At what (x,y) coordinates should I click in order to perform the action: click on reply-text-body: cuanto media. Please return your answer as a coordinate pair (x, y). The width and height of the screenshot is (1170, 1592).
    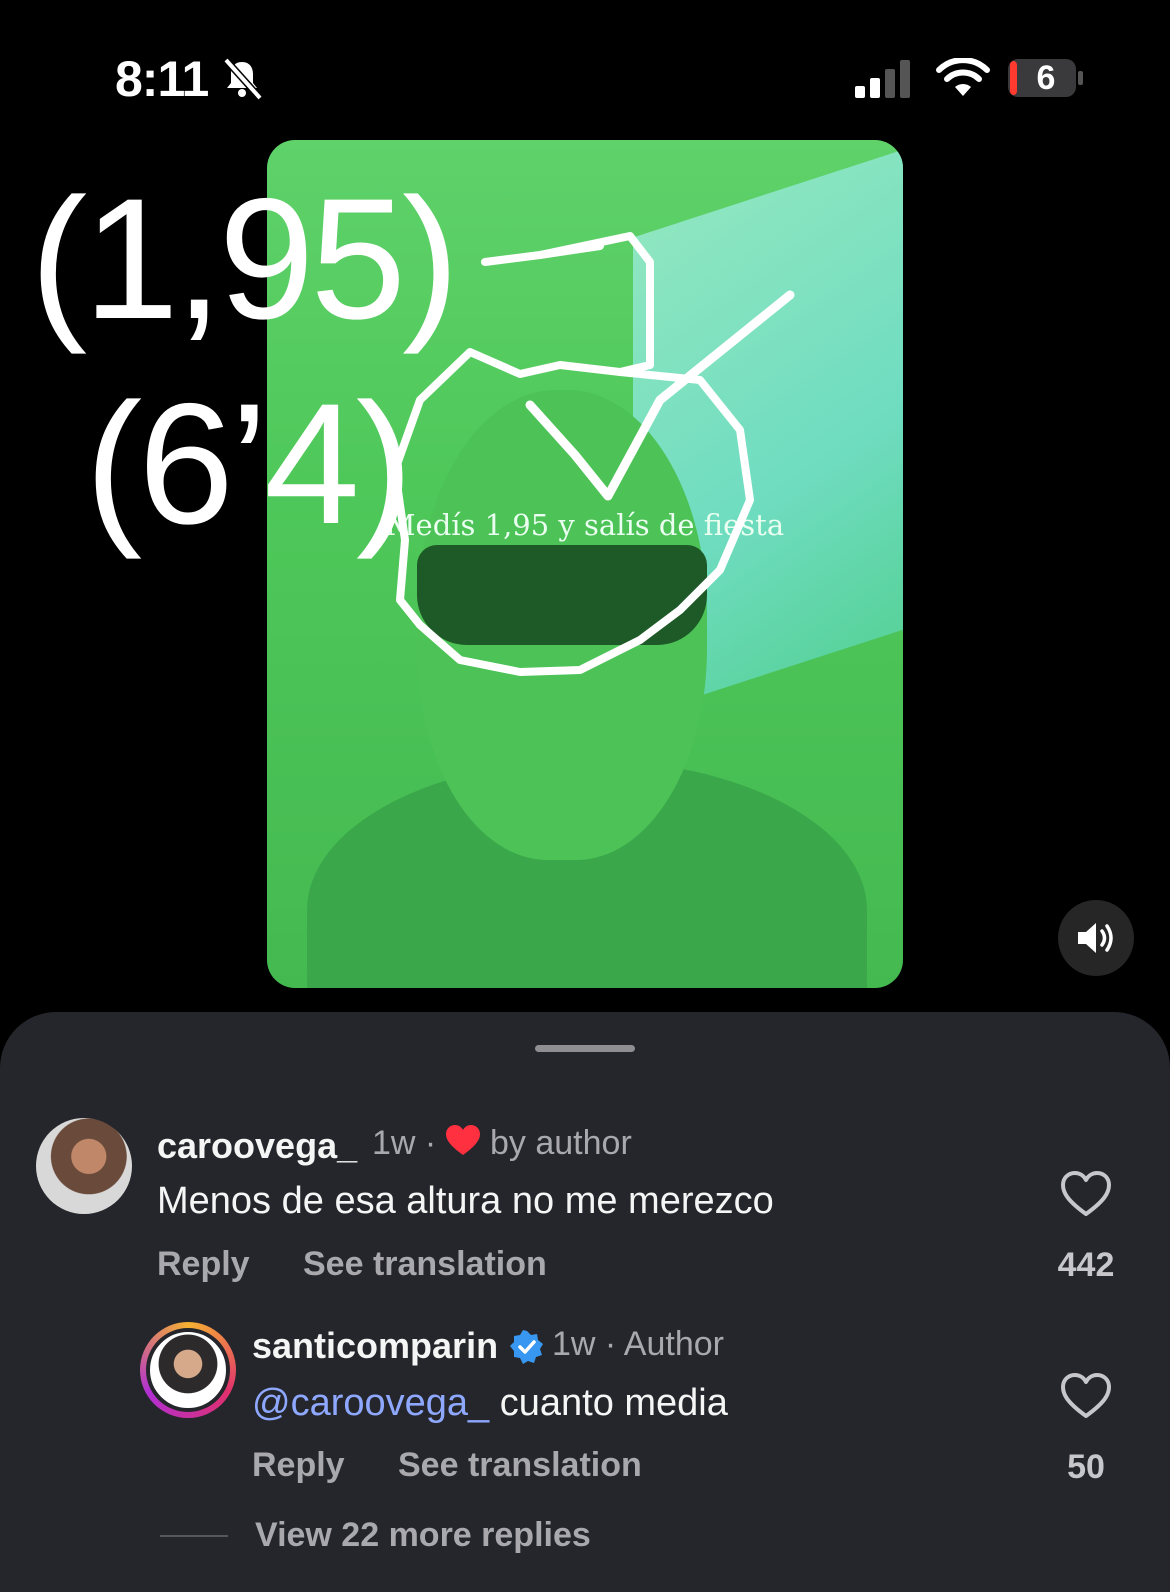
    Looking at the image, I should click on (608, 1403).